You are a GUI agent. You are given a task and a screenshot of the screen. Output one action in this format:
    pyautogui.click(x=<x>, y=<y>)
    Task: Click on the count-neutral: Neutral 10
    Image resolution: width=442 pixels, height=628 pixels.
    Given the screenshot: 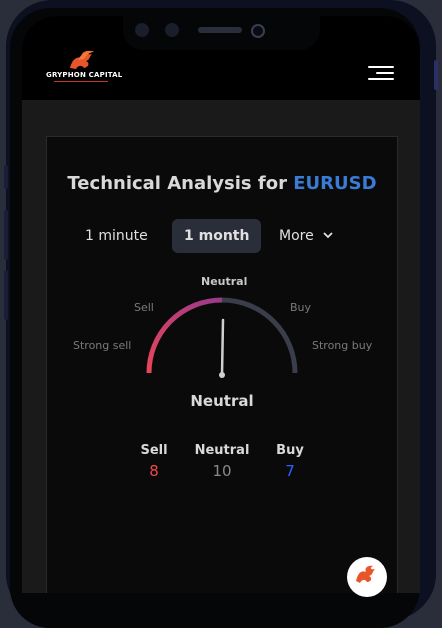 What is the action you would take?
    pyautogui.click(x=222, y=461)
    